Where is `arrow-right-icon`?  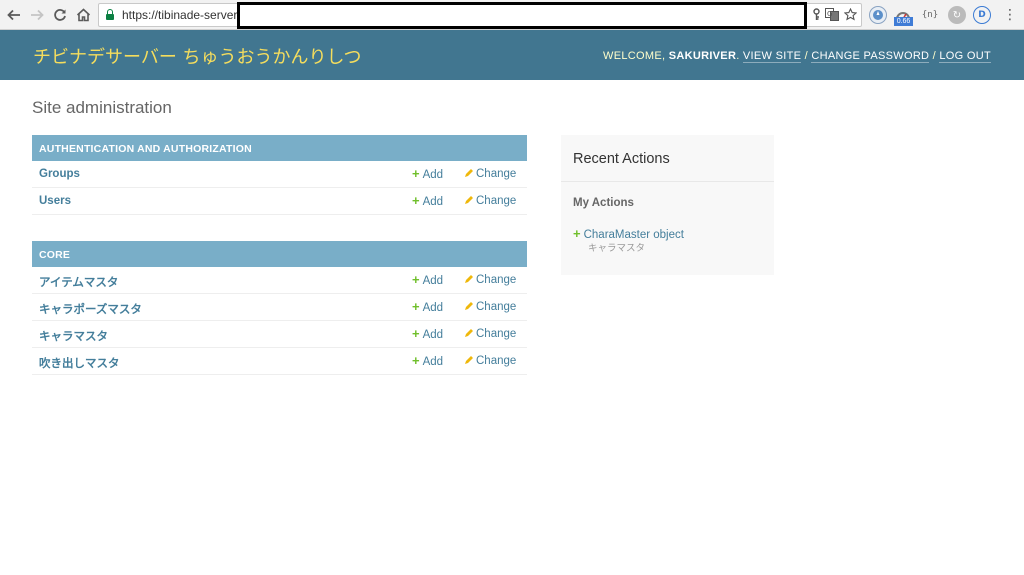 arrow-right-icon is located at coordinates (37, 15).